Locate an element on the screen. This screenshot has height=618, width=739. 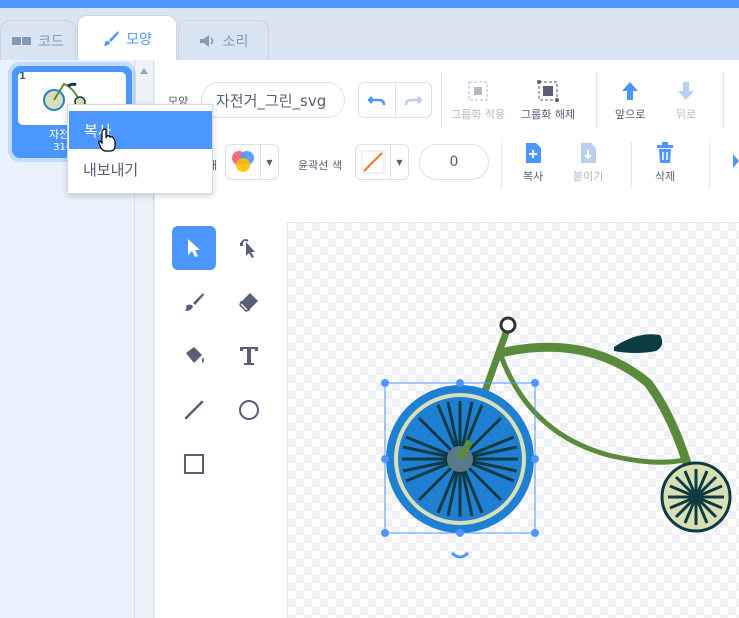
copy-icon is located at coordinates (534, 153).